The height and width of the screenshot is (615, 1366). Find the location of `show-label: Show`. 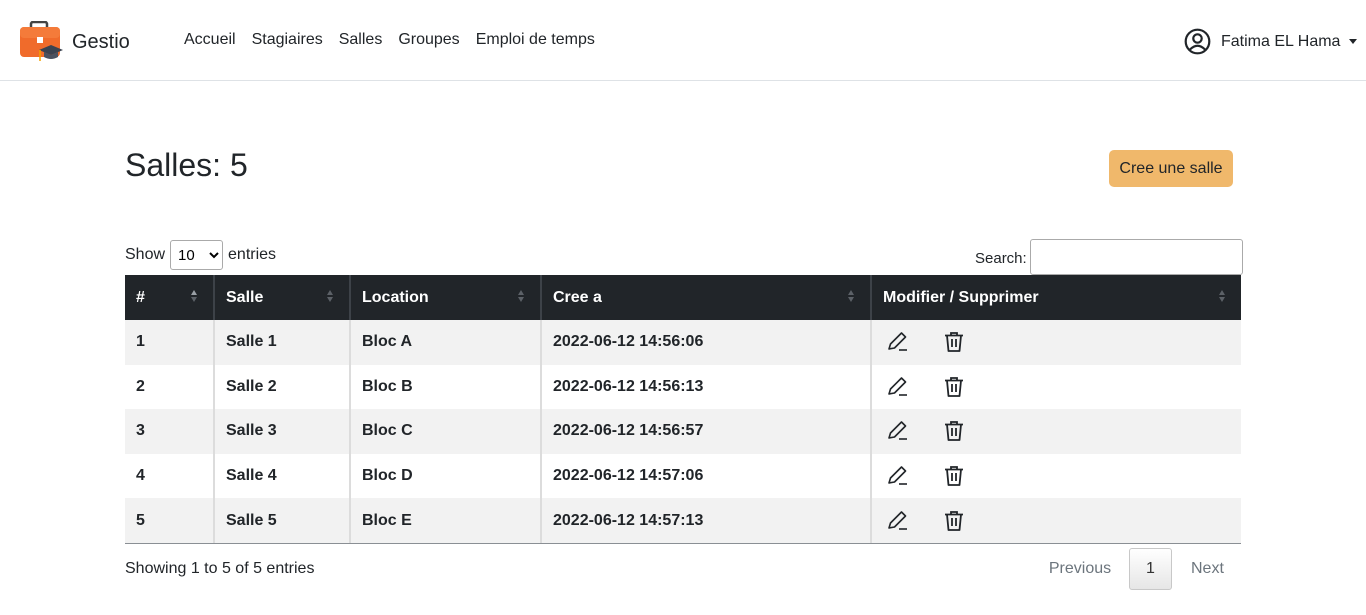

show-label: Show is located at coordinates (145, 254).